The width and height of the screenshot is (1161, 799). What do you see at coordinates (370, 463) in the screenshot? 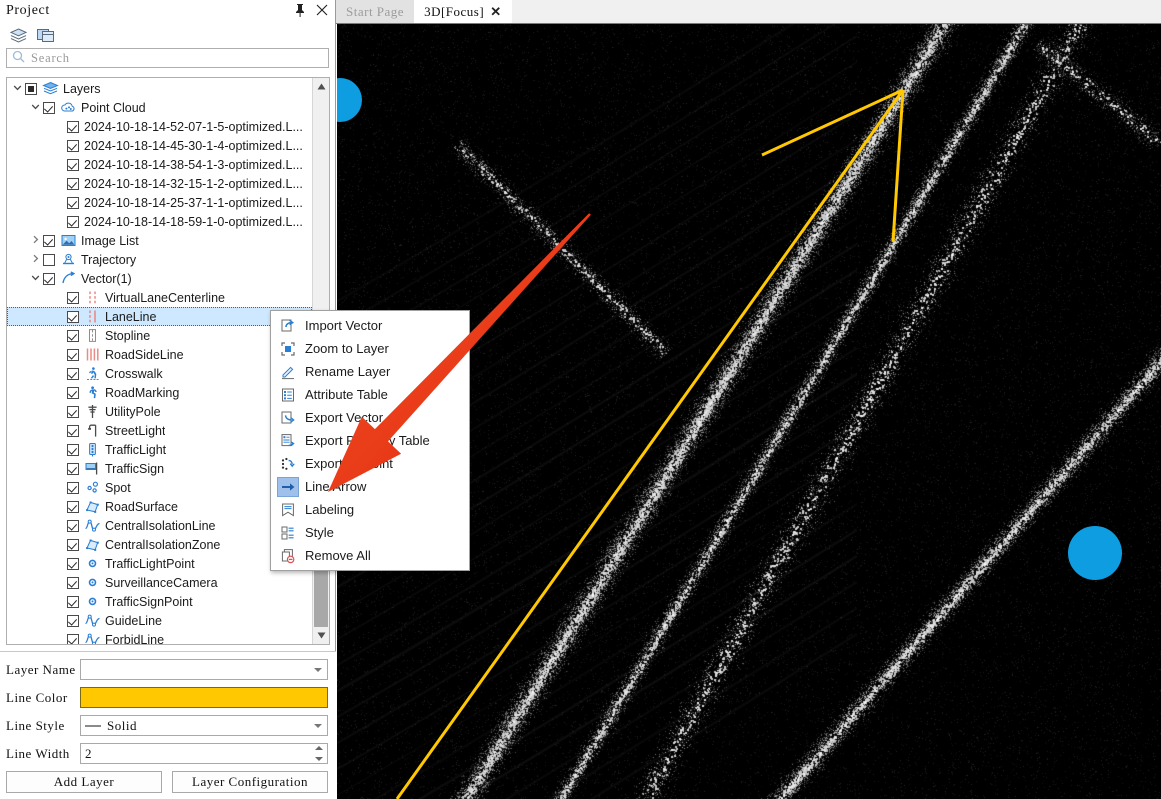
I see `menu-item-export-to-point: Export To Point` at bounding box center [370, 463].